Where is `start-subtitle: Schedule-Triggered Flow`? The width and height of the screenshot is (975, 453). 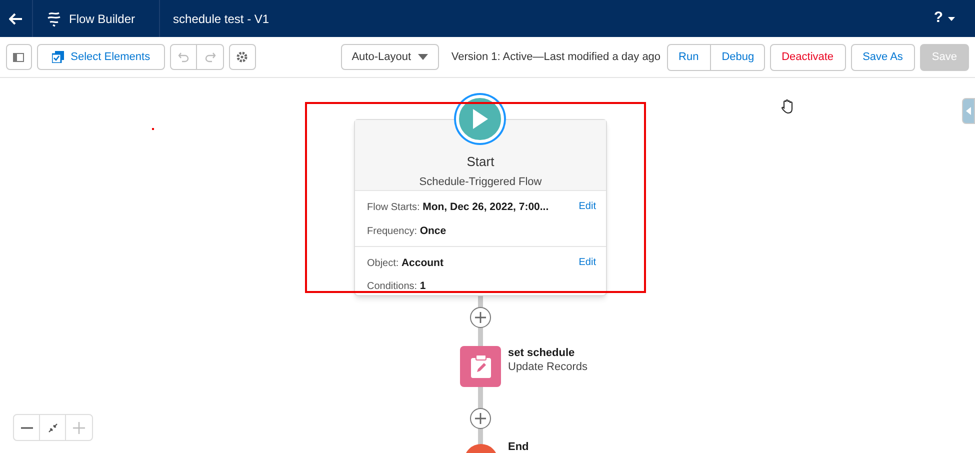
start-subtitle: Schedule-Triggered Flow is located at coordinates (480, 182).